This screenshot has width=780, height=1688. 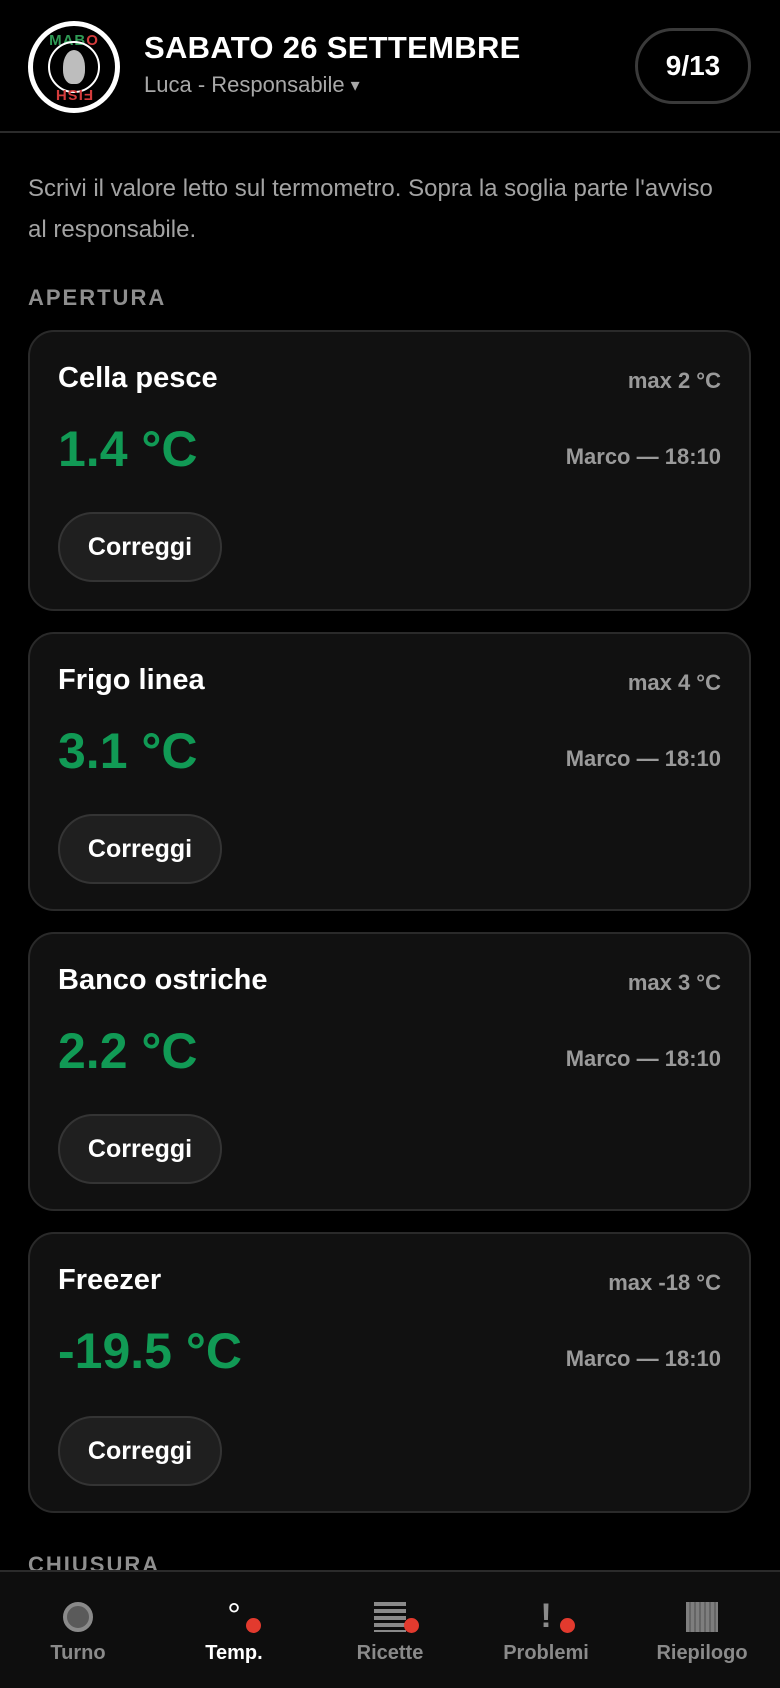 What do you see at coordinates (693, 66) in the screenshot?
I see `progress-badge: 9/13` at bounding box center [693, 66].